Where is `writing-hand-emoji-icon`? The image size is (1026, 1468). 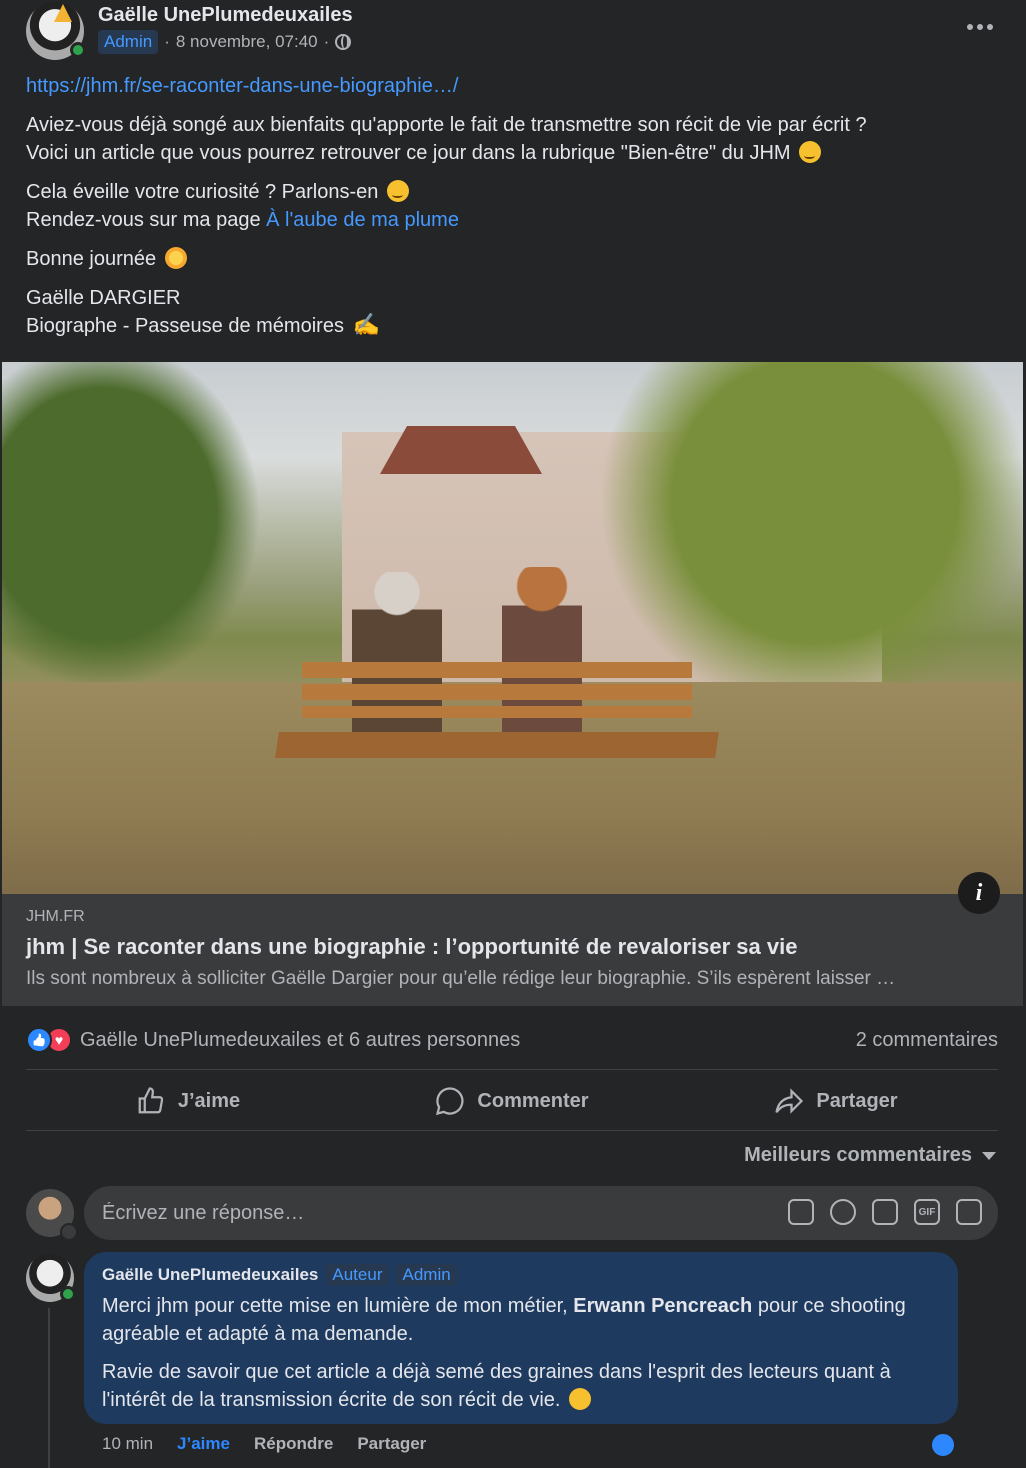 writing-hand-emoji-icon is located at coordinates (366, 325).